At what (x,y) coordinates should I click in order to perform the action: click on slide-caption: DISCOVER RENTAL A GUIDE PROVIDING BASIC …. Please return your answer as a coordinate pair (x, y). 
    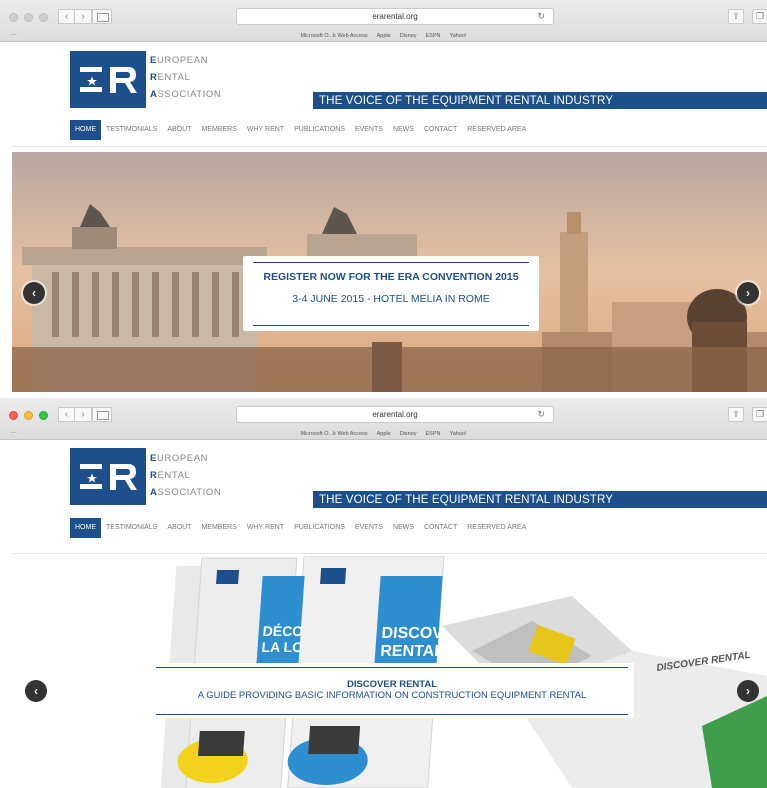
    Looking at the image, I should click on (392, 690).